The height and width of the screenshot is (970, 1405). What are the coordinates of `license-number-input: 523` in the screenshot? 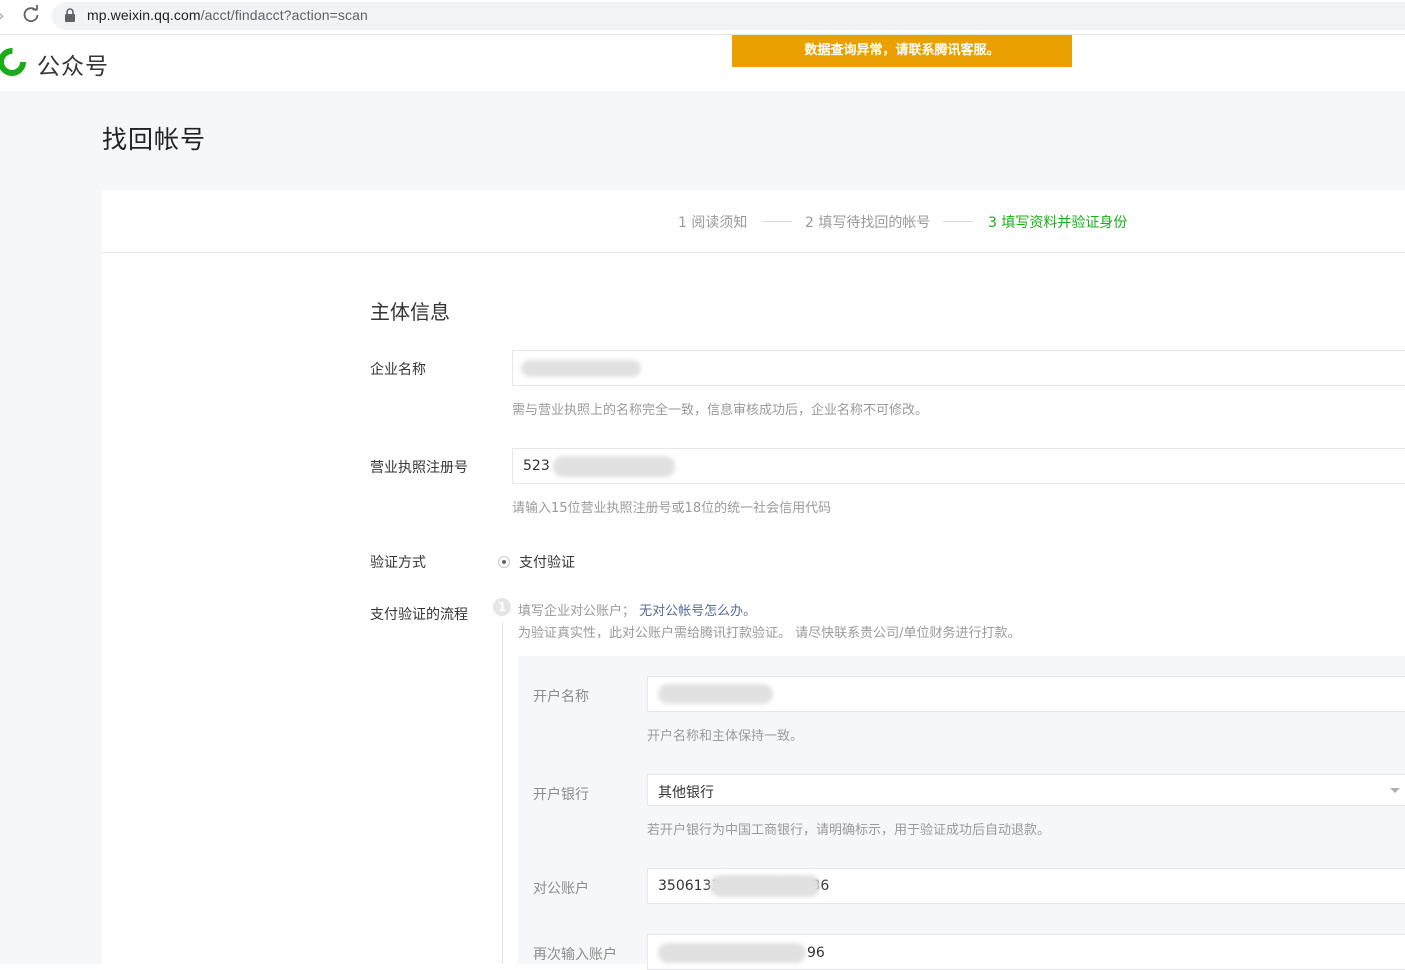 It's located at (958, 466).